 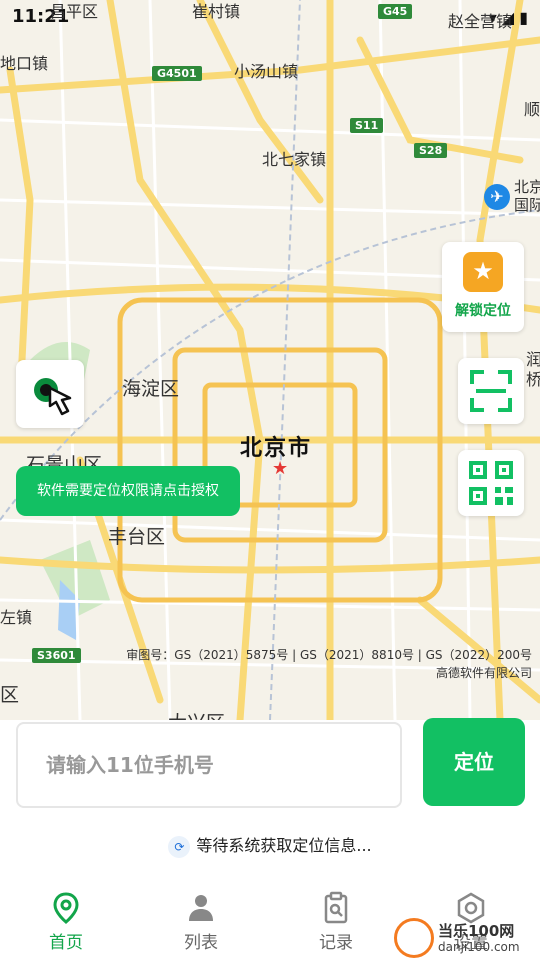 What do you see at coordinates (137, 537) in the screenshot?
I see `map-label-fengtai: 丰台区` at bounding box center [137, 537].